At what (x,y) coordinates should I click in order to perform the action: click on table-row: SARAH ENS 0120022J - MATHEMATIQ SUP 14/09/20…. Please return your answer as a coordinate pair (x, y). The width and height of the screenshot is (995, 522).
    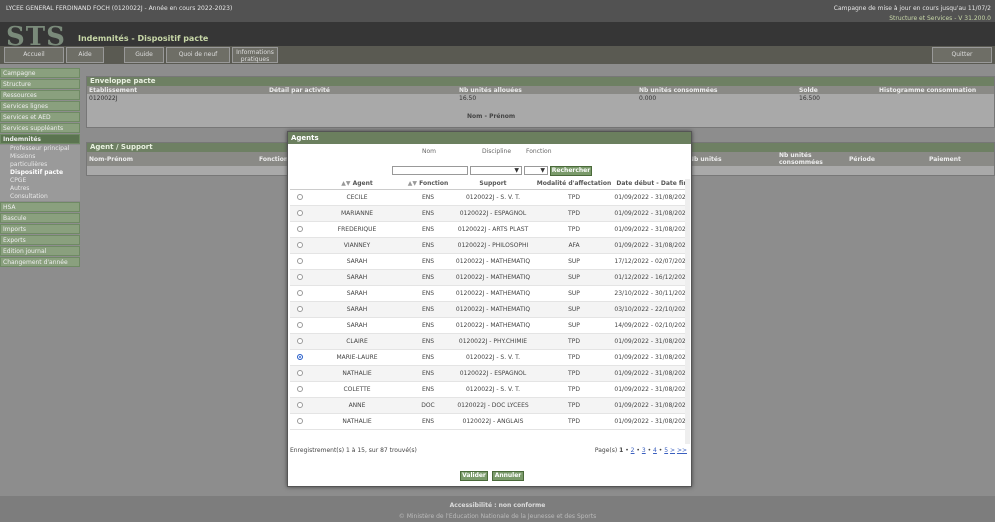
    Looking at the image, I should click on (490, 325).